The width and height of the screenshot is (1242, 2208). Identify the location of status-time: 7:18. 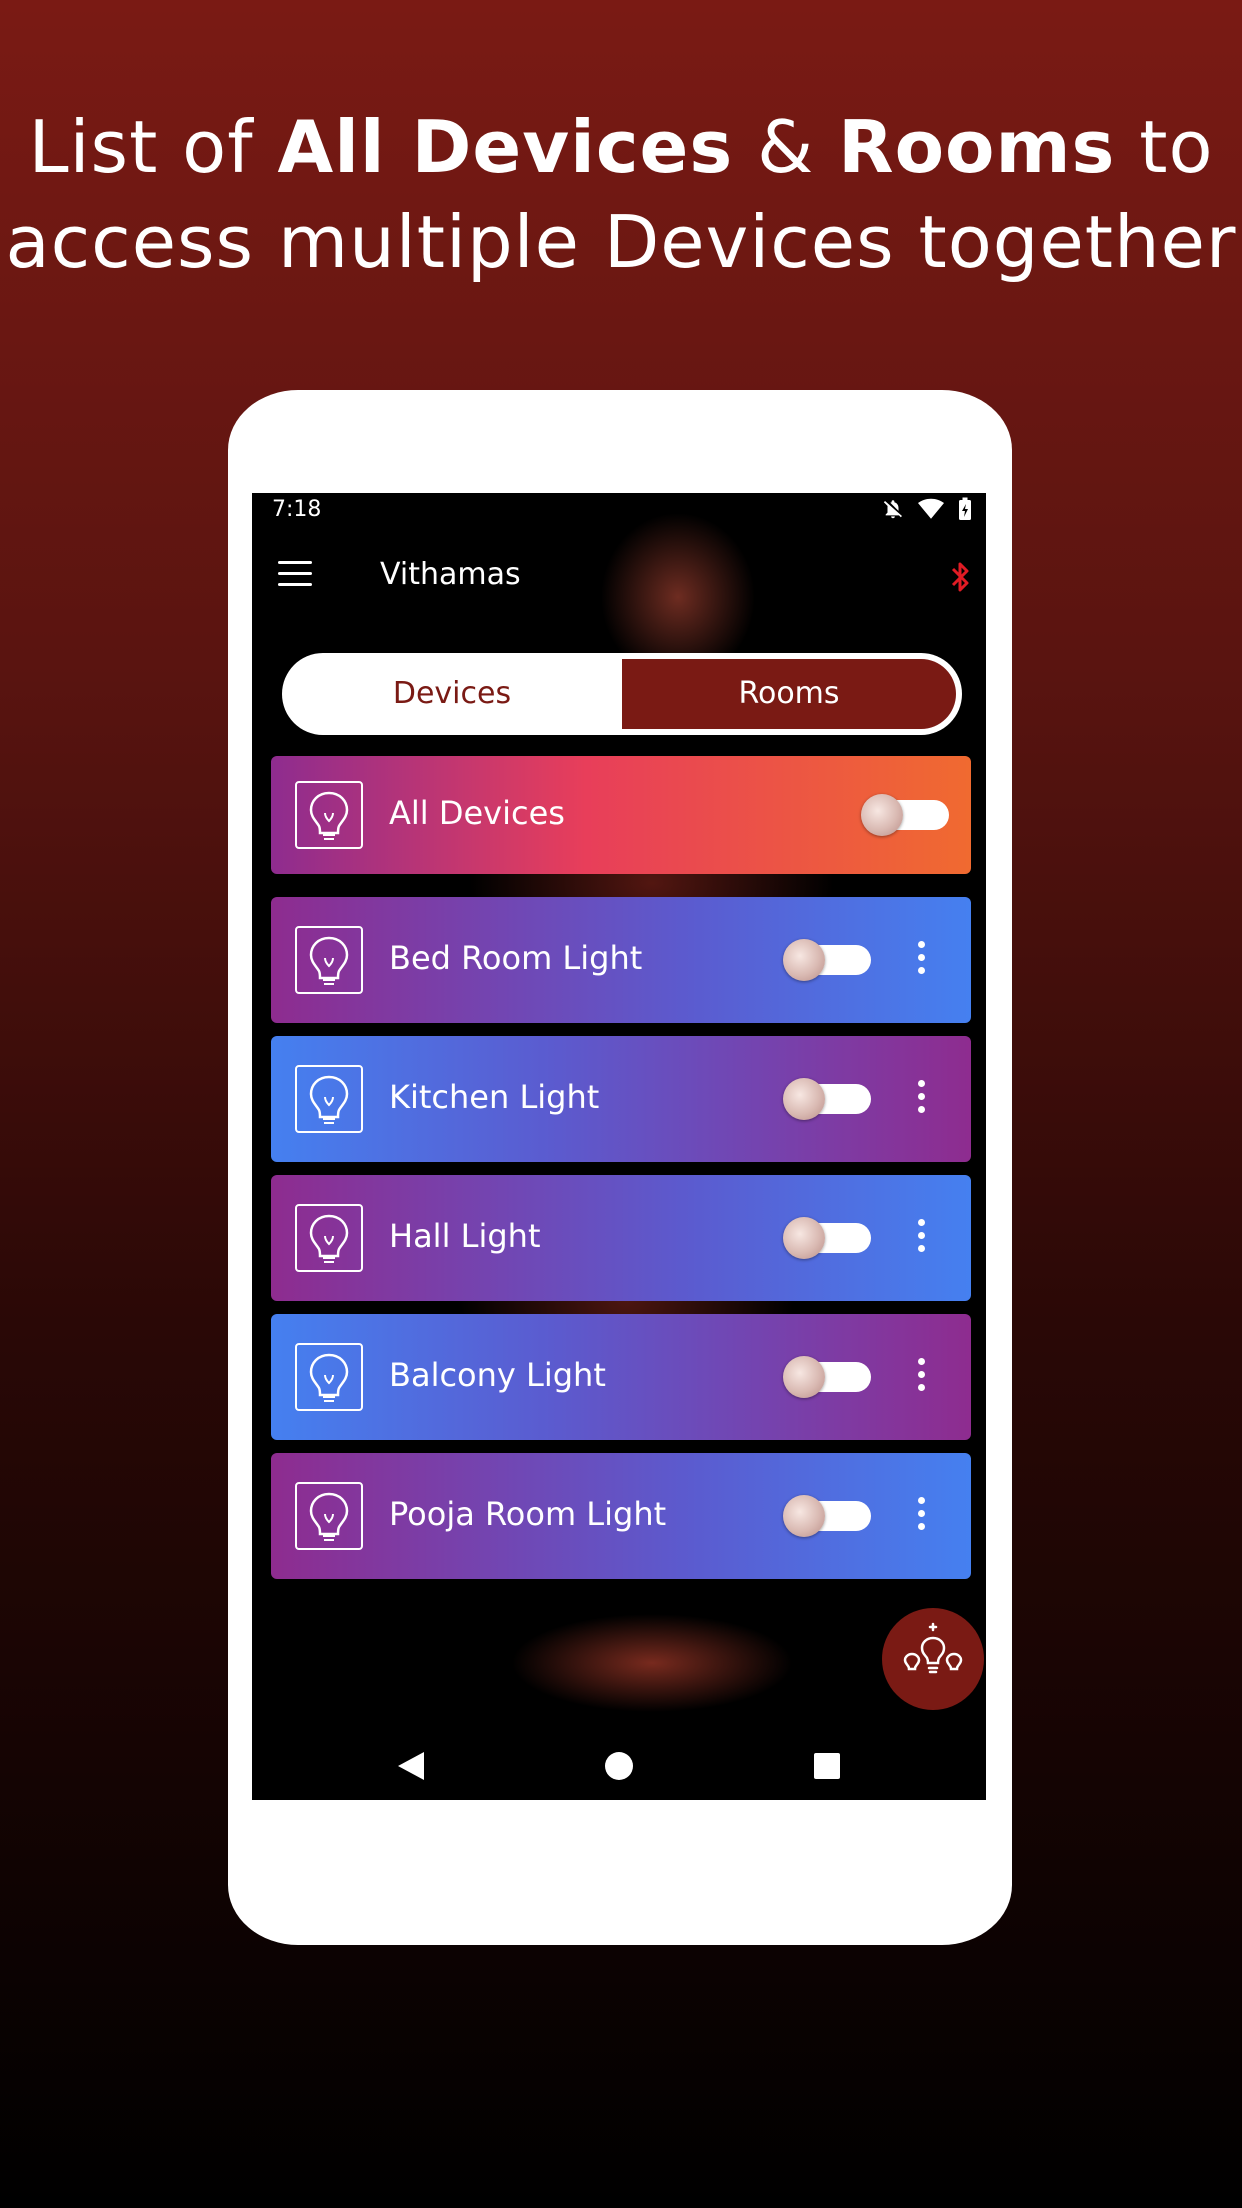
(297, 509).